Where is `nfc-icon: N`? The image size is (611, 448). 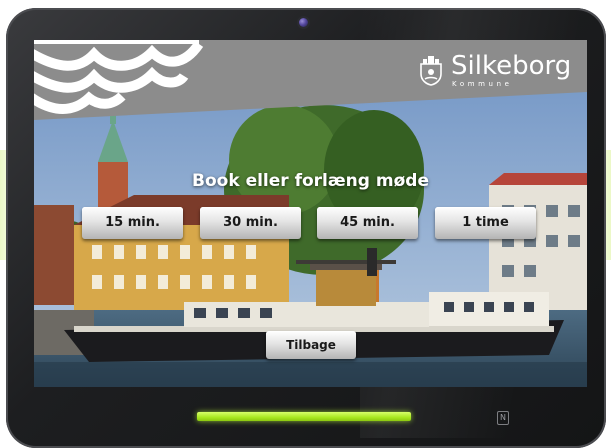
nfc-icon: N is located at coordinates (503, 418).